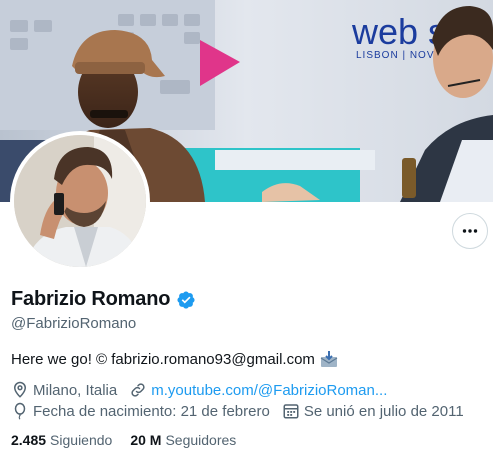 The image size is (493, 457). I want to click on followers-link: 20 M Seguidores, so click(183, 440).